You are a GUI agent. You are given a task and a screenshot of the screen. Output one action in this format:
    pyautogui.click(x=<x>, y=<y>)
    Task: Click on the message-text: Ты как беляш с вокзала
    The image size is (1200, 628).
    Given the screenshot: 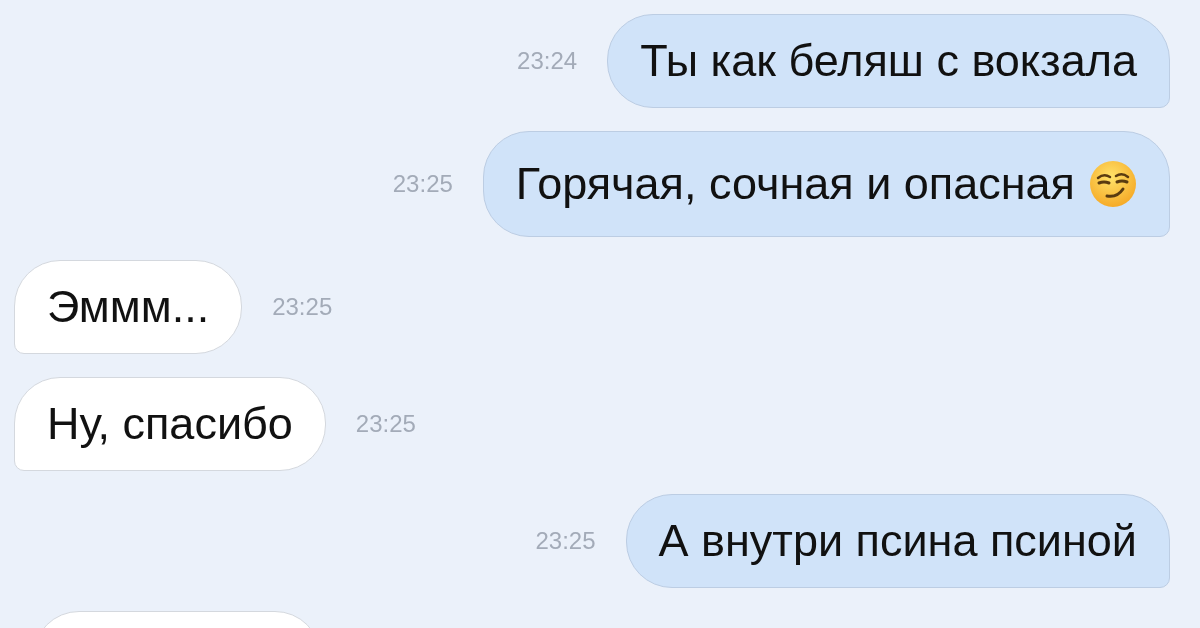 What is the action you would take?
    pyautogui.click(x=888, y=61)
    